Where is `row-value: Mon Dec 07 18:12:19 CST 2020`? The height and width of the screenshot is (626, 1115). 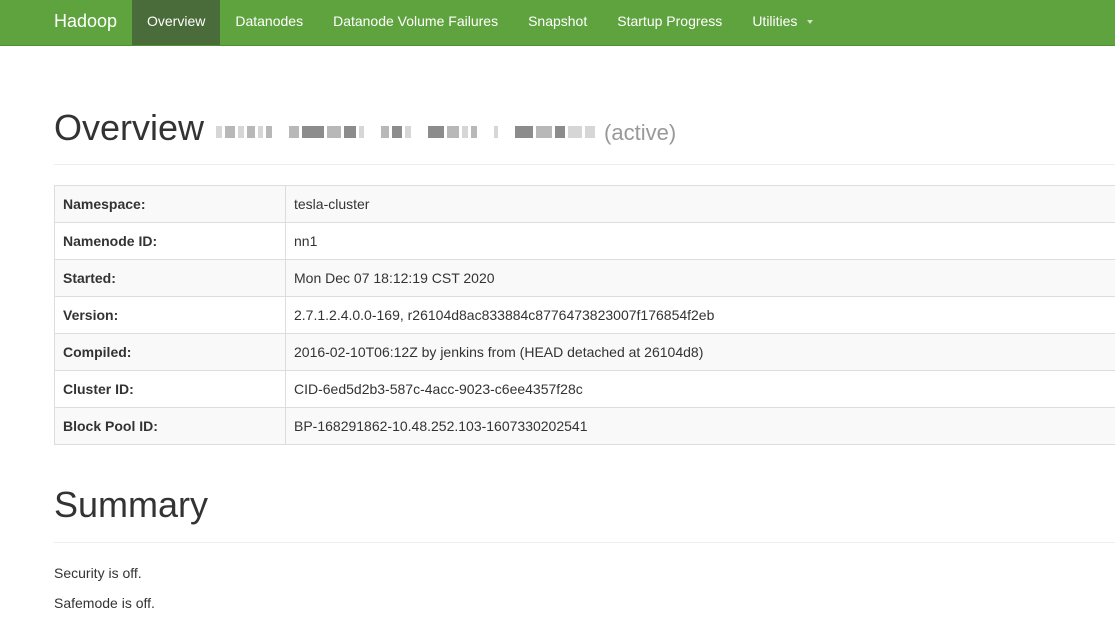 row-value: Mon Dec 07 18:12:19 CST 2020 is located at coordinates (700, 278).